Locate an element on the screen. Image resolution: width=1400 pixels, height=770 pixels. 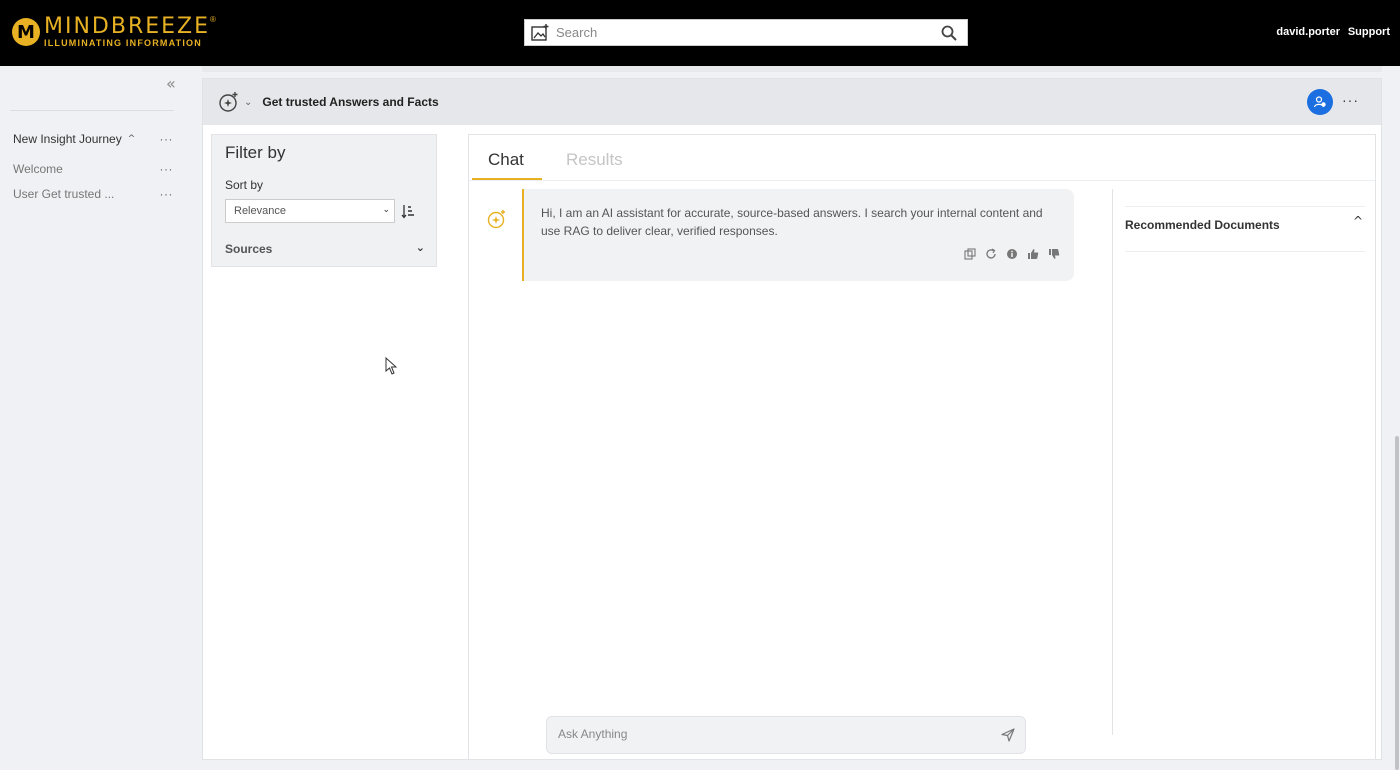
mindbreeze-logo: M MINDBREEZE® ILLUMINATING INFORMATION is located at coordinates (114, 32).